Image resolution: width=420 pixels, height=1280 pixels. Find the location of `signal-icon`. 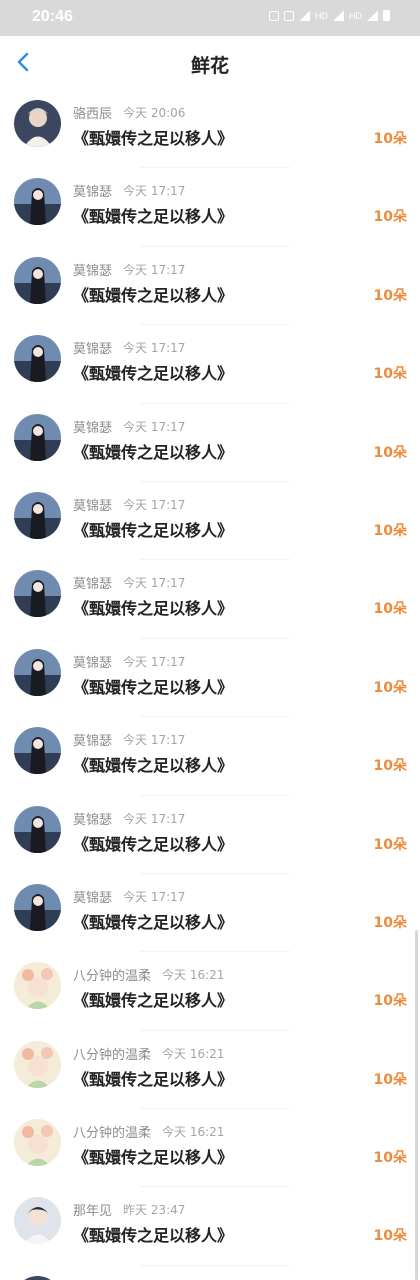

signal-icon is located at coordinates (338, 15).